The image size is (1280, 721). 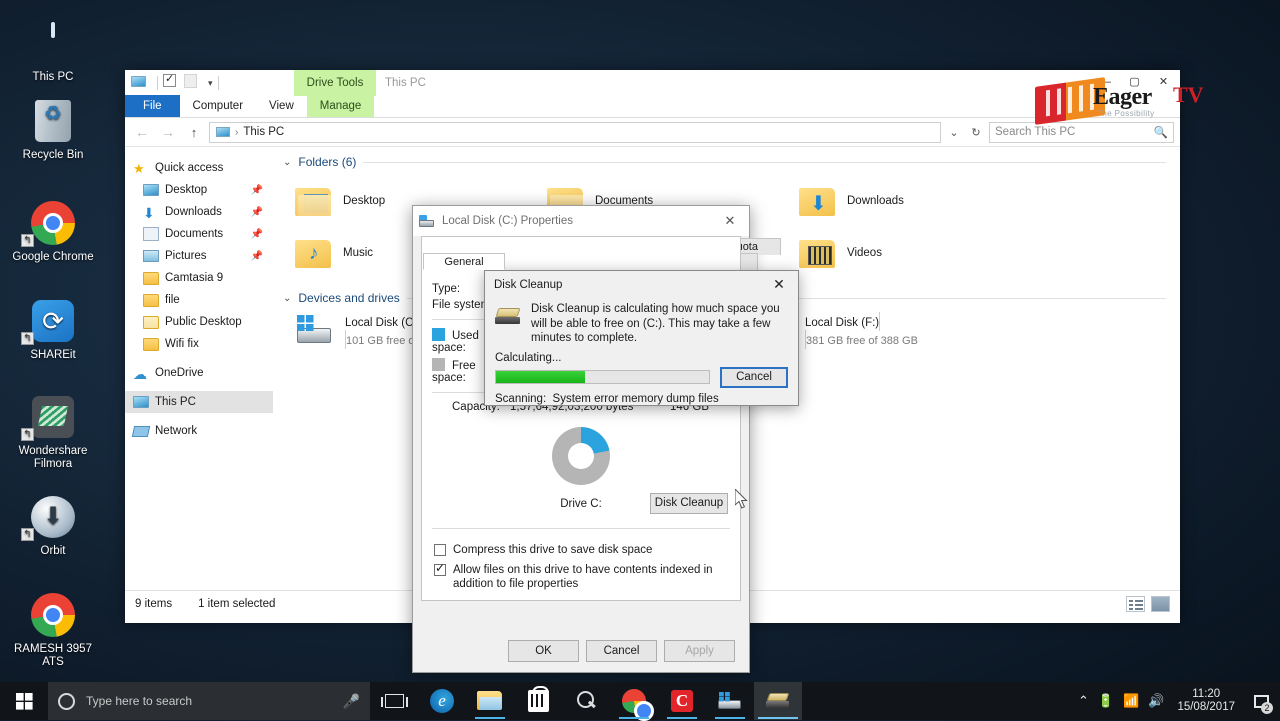 What do you see at coordinates (741, 499) in the screenshot?
I see `mouse-cursor` at bounding box center [741, 499].